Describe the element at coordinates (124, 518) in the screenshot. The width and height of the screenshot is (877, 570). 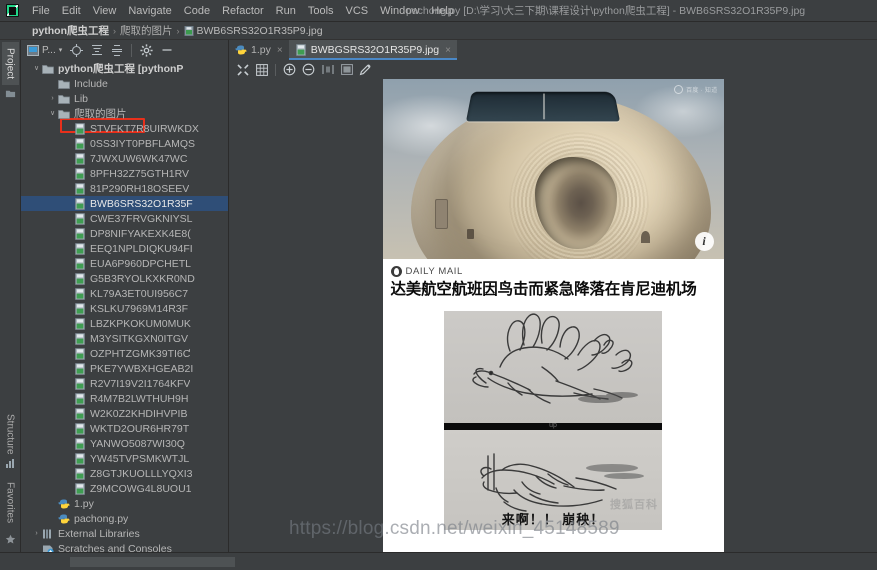
I see `tree-row: pachong.py` at that location.